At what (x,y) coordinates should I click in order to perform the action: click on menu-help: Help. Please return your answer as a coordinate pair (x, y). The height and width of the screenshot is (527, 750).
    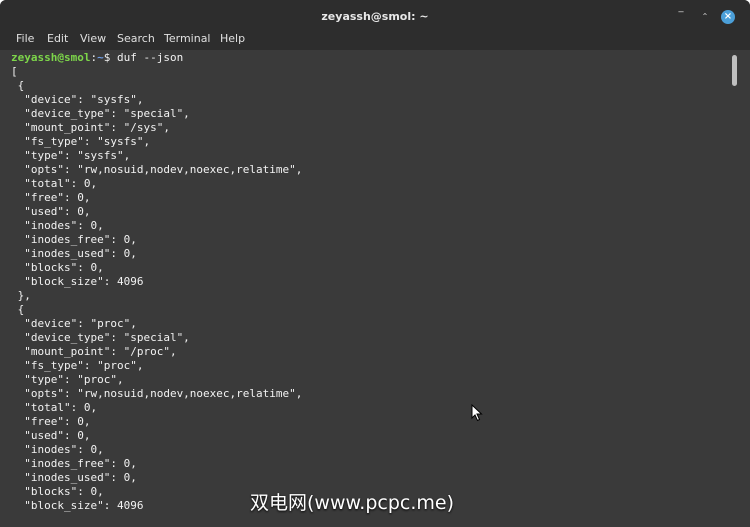
    Looking at the image, I should click on (232, 40).